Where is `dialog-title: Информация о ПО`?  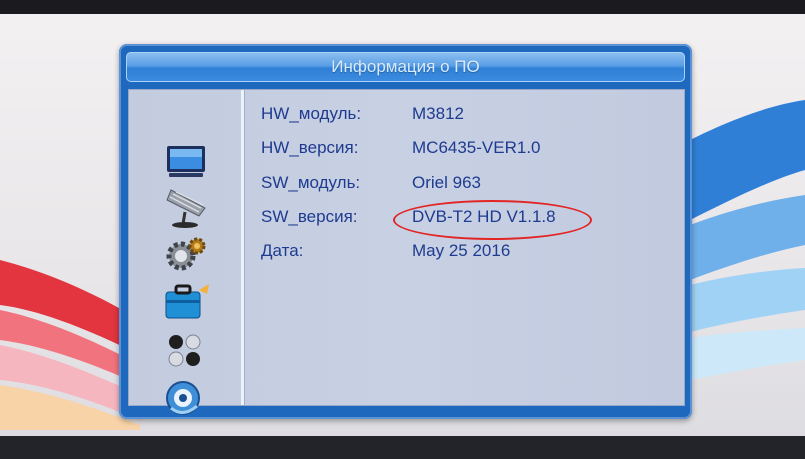
dialog-title: Информация о ПО is located at coordinates (405, 66).